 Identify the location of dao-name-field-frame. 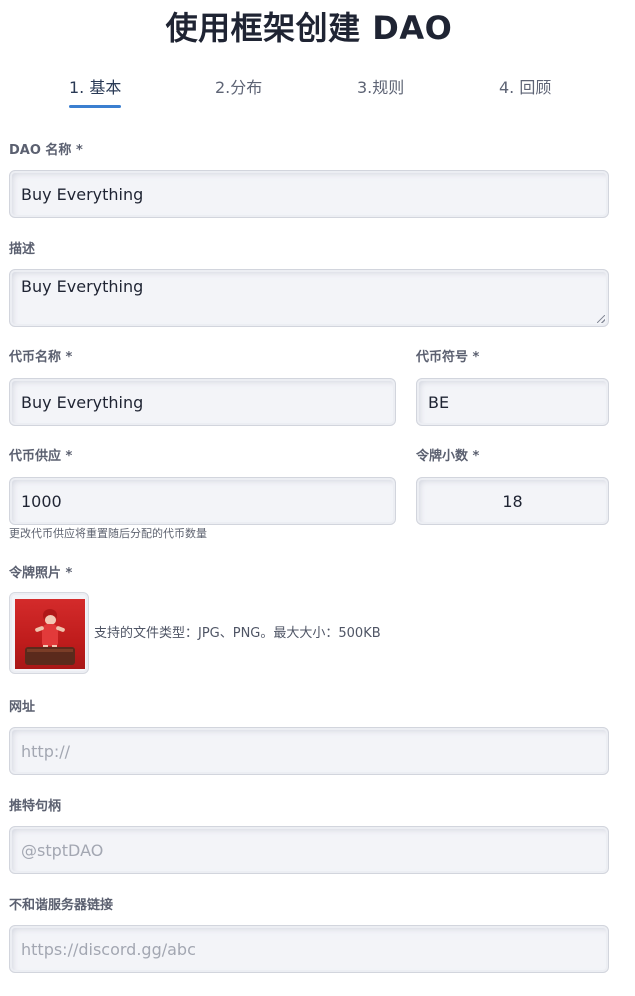
(309, 194).